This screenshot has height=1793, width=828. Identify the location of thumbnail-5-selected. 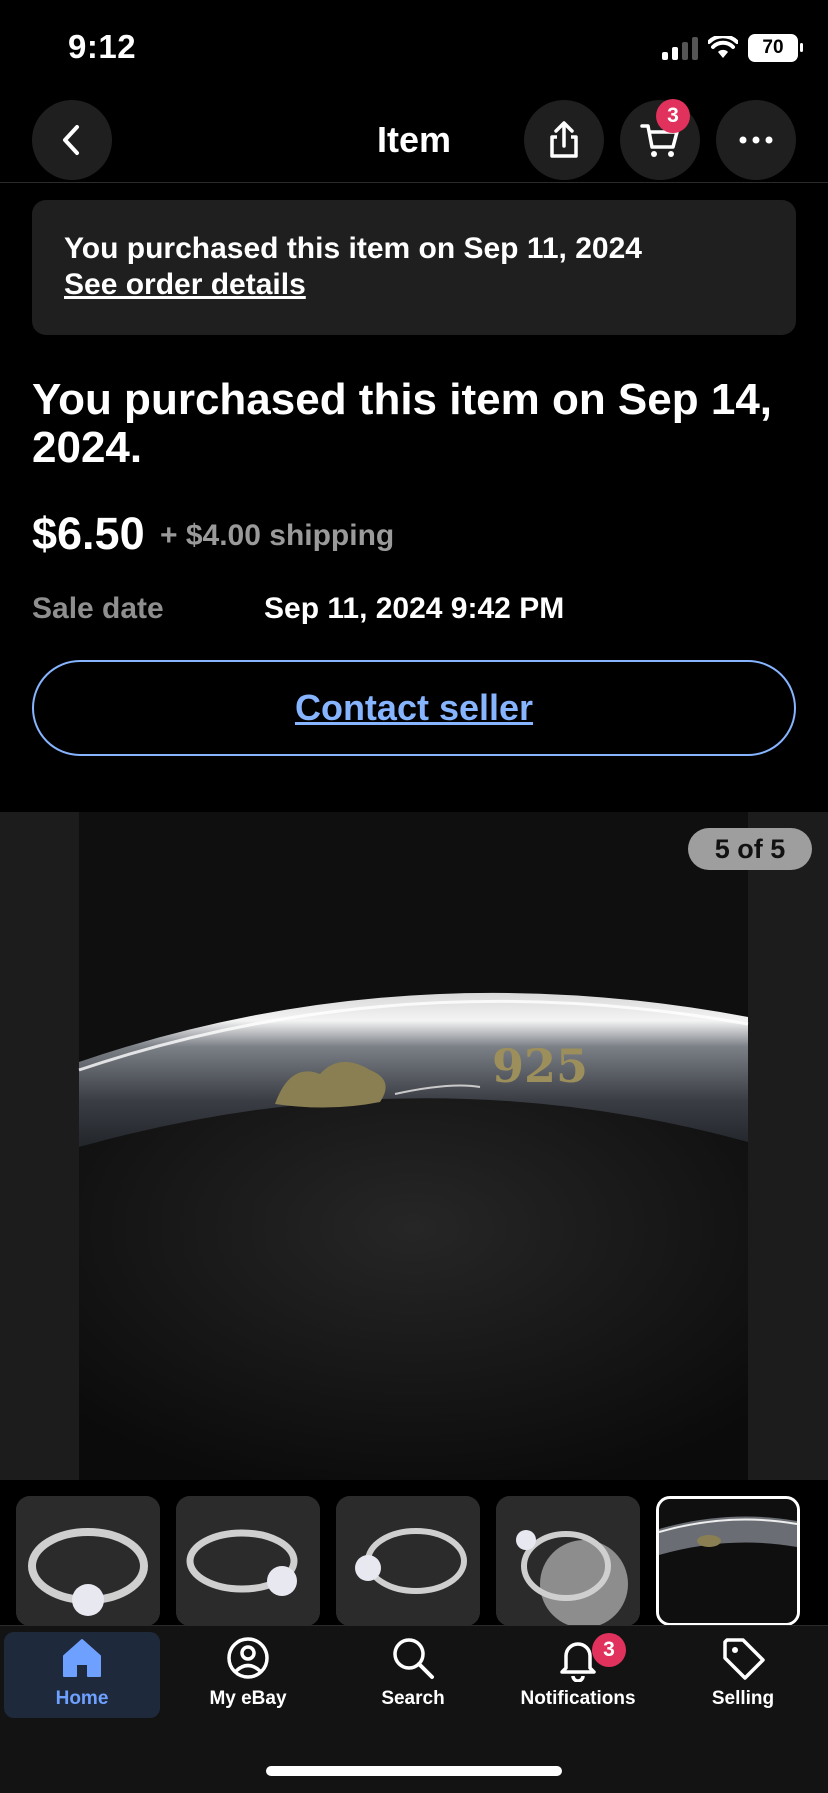
(728, 1561).